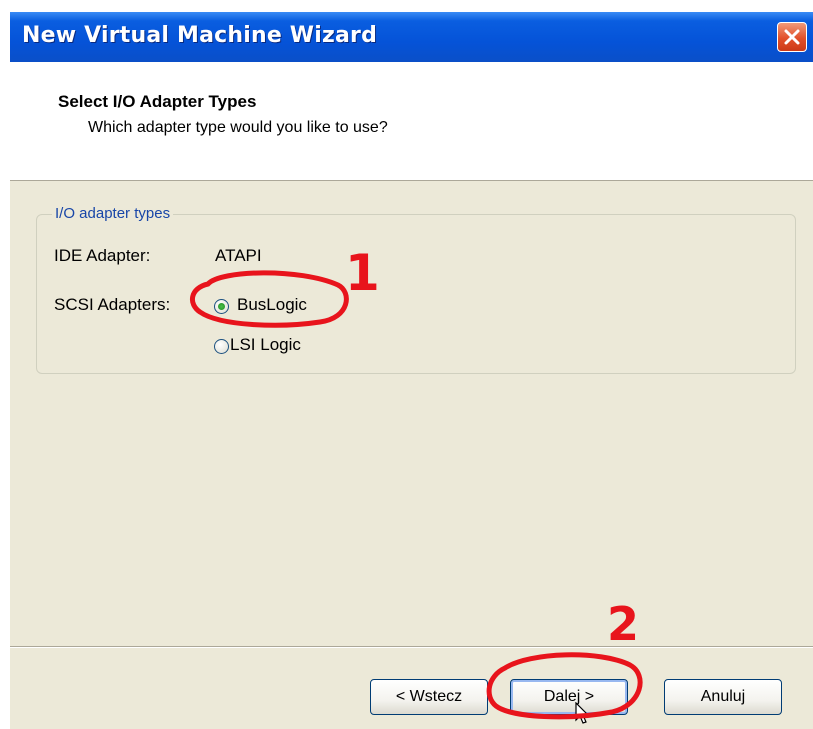 The image size is (813, 729). Describe the element at coordinates (265, 345) in the screenshot. I see `radio-lsi-logic-label: LSI Logic` at that location.